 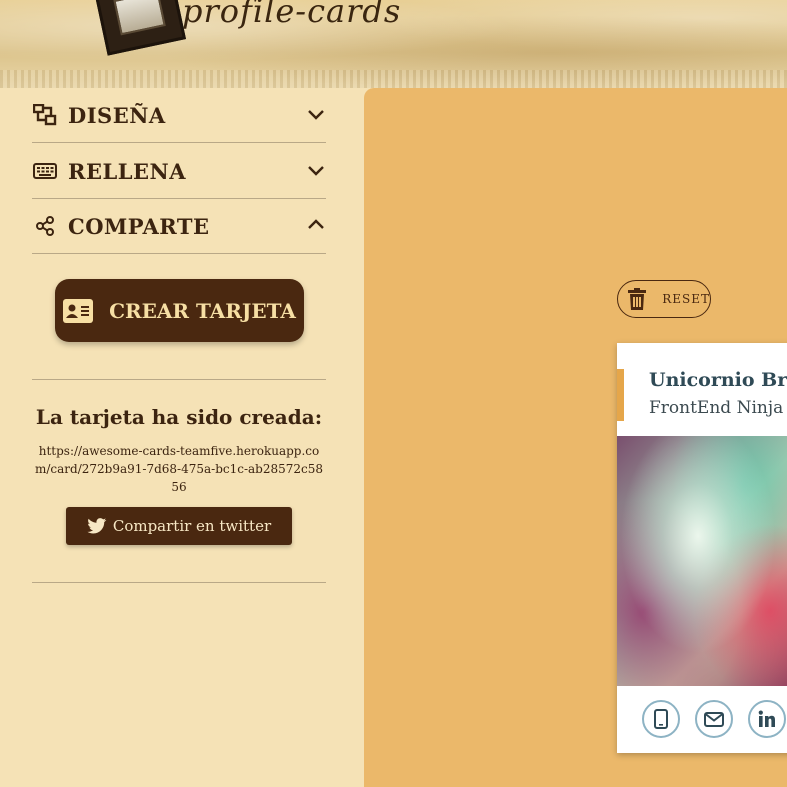 I want to click on reset-label: RESET, so click(x=686, y=299).